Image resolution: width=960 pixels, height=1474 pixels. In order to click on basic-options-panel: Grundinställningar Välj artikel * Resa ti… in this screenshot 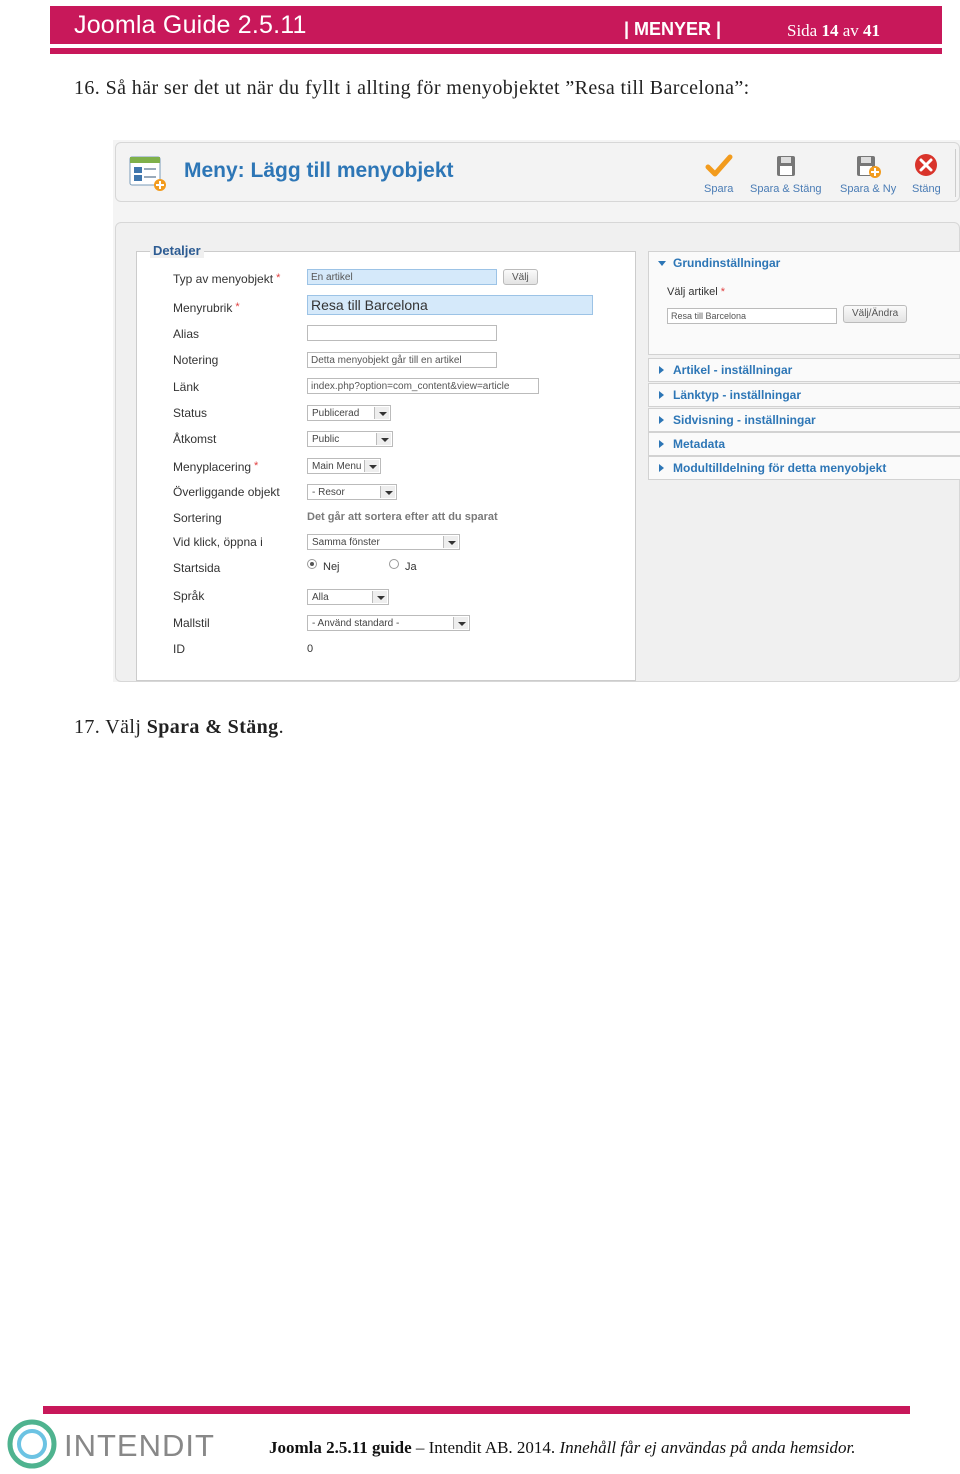, I will do `click(804, 303)`.